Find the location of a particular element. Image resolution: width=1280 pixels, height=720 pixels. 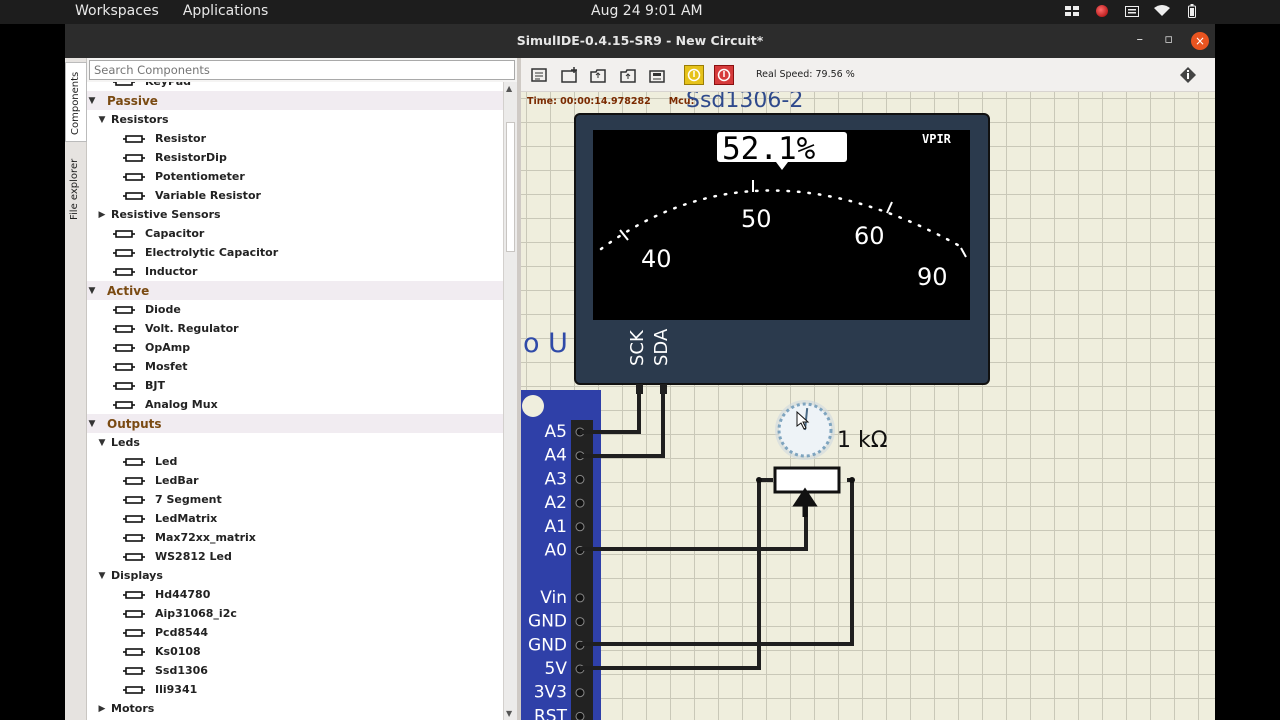

category-passive: ▼ Passive is located at coordinates (295, 100).